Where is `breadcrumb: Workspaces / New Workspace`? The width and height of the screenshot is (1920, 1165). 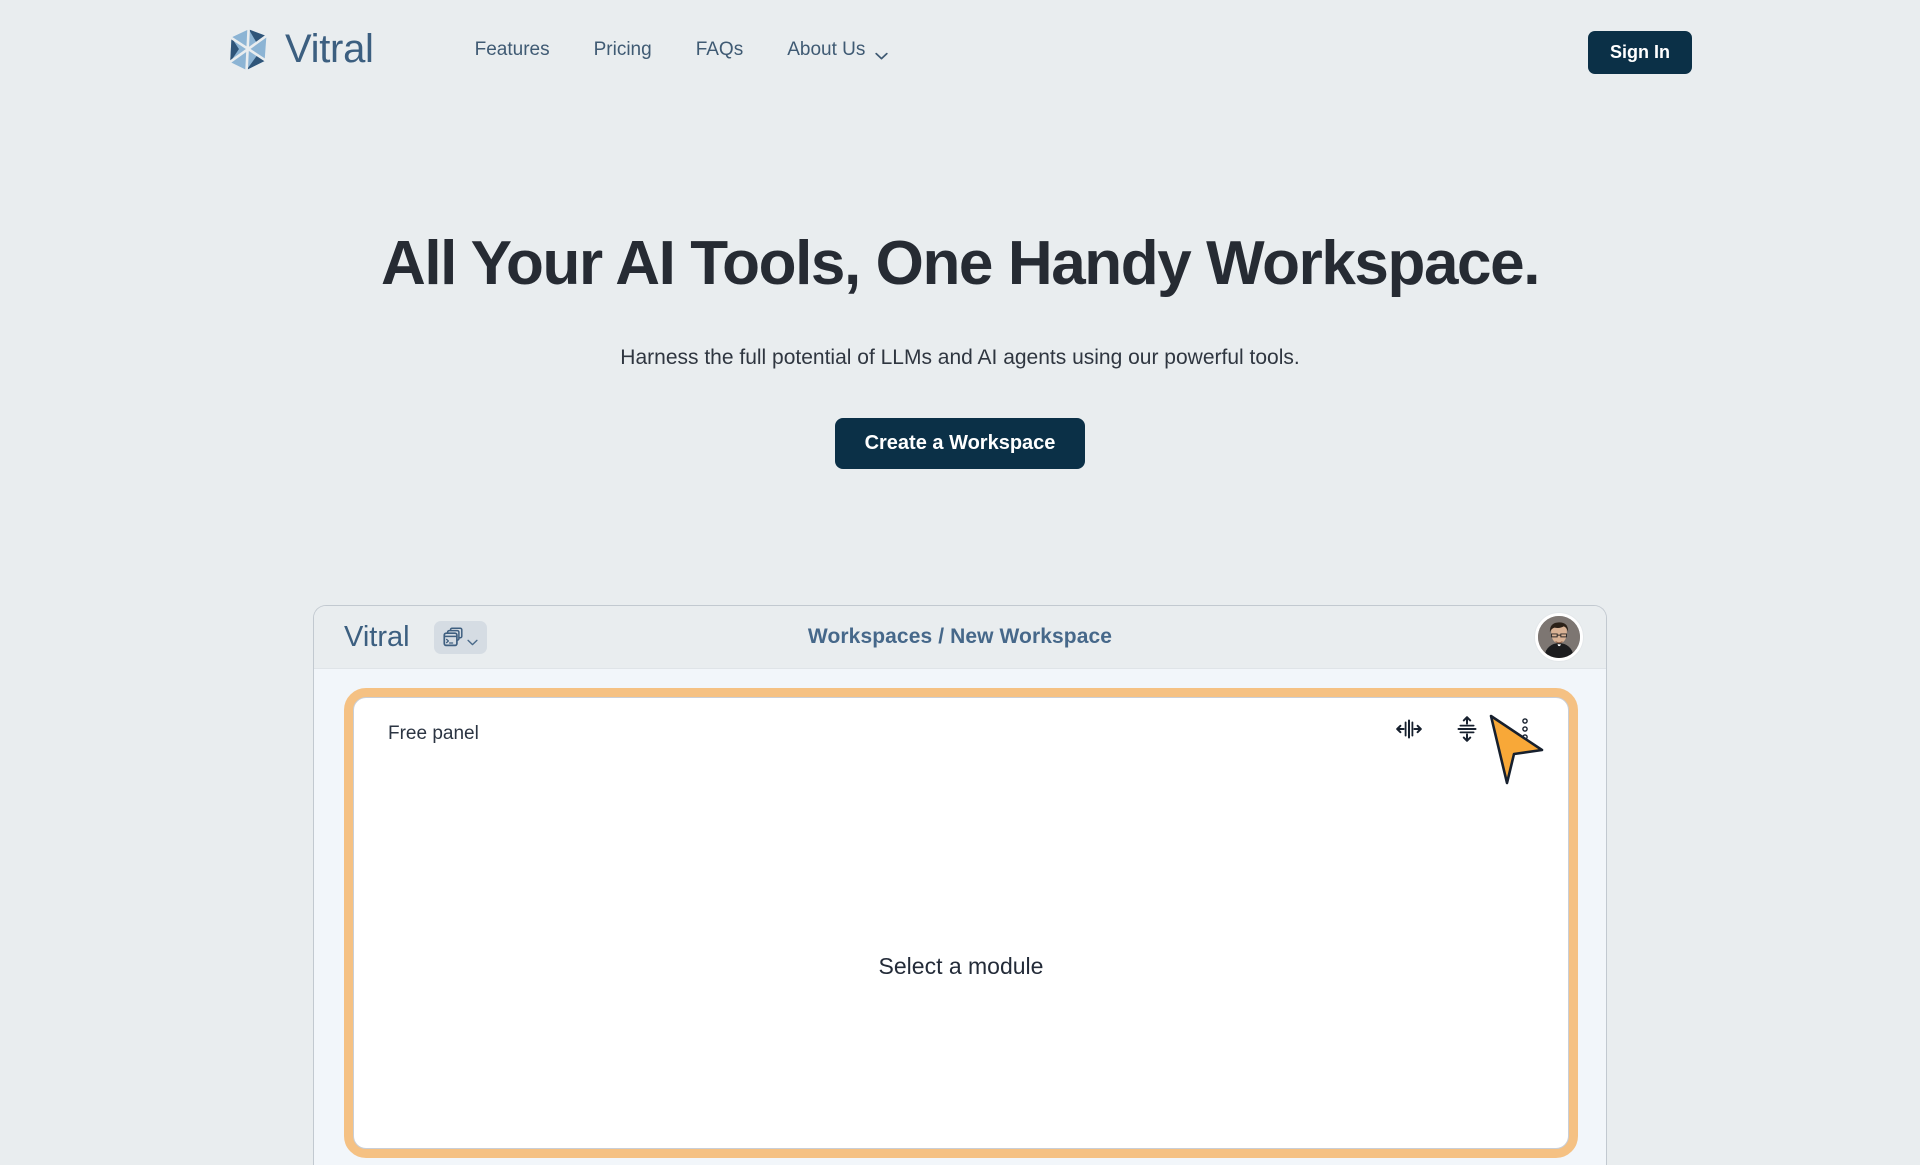
breadcrumb: Workspaces / New Workspace is located at coordinates (960, 637).